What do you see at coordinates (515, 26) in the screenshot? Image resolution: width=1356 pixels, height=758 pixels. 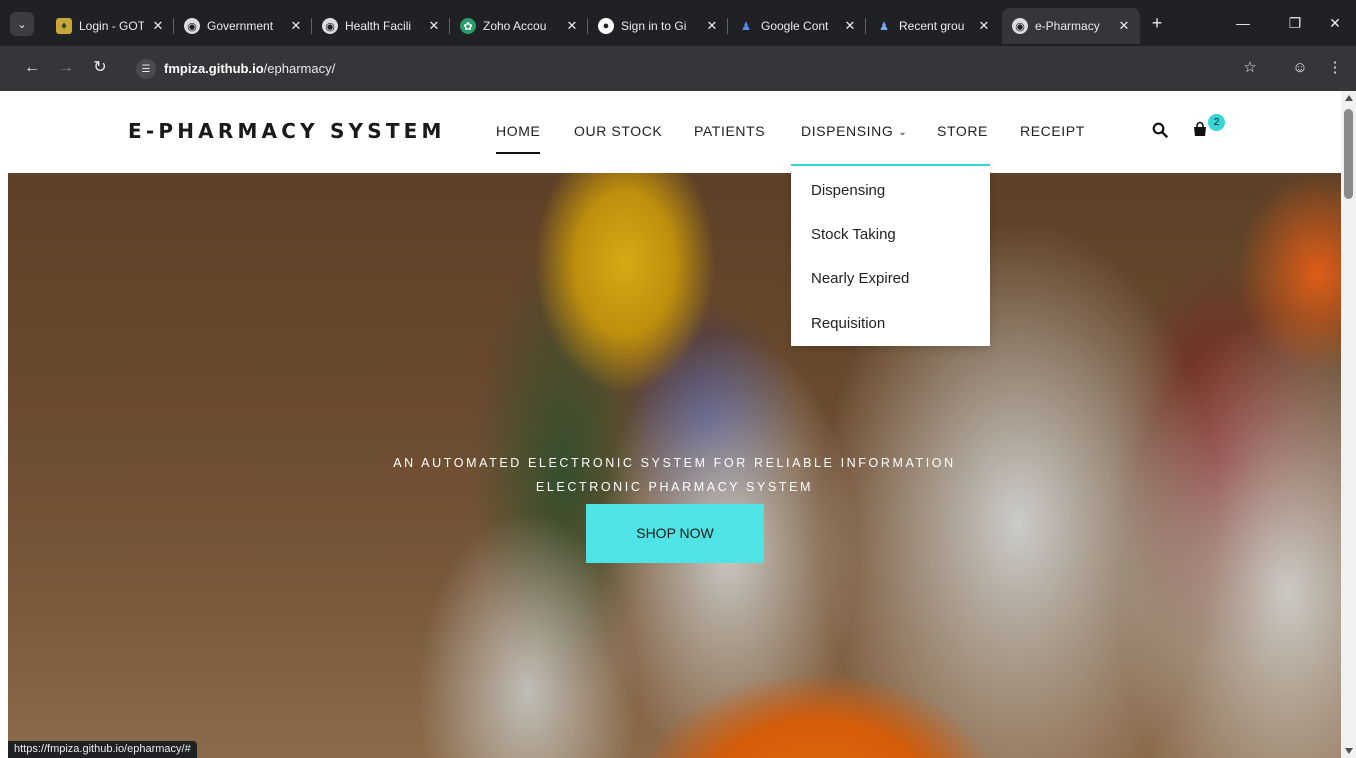 I see `tab-label: Zoho Accou` at bounding box center [515, 26].